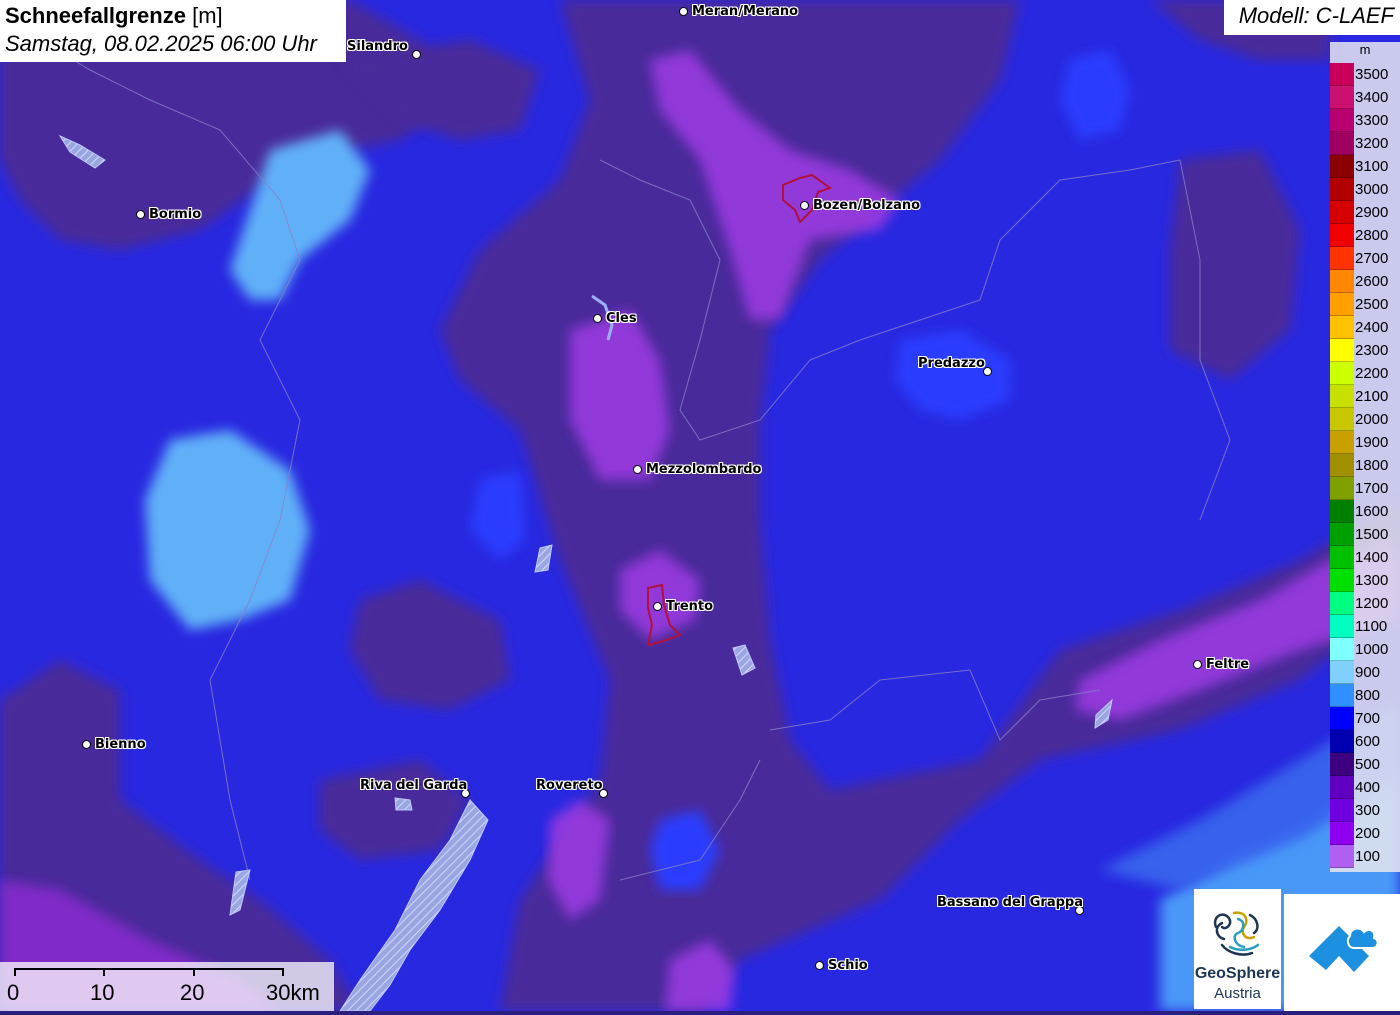 The width and height of the screenshot is (1400, 1015). What do you see at coordinates (1372, 189) in the screenshot?
I see `legend-label: 3000` at bounding box center [1372, 189].